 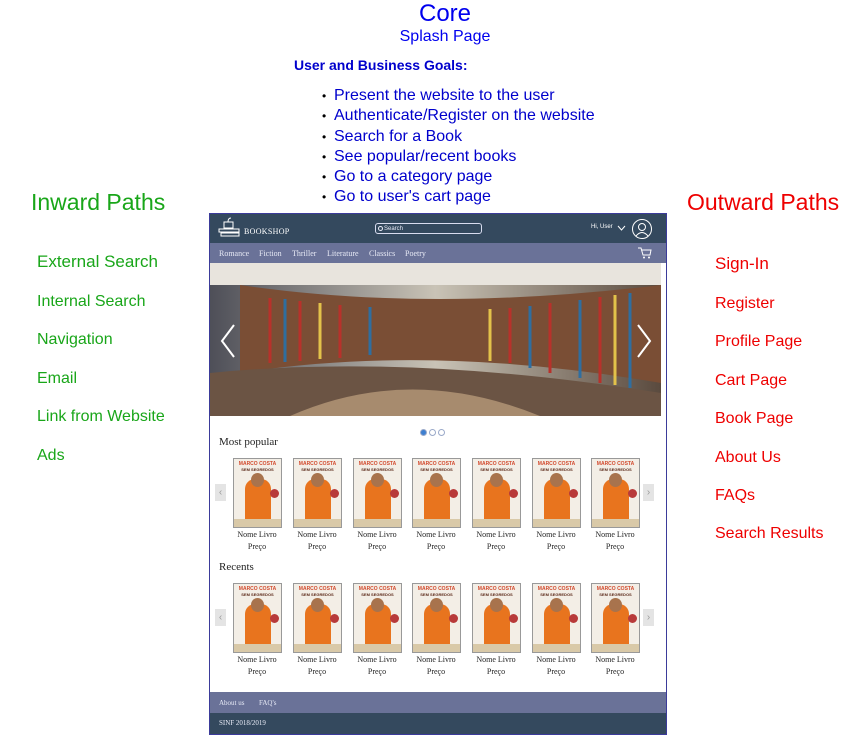 What do you see at coordinates (101, 416) in the screenshot?
I see `inward-path-item: Link from Website` at bounding box center [101, 416].